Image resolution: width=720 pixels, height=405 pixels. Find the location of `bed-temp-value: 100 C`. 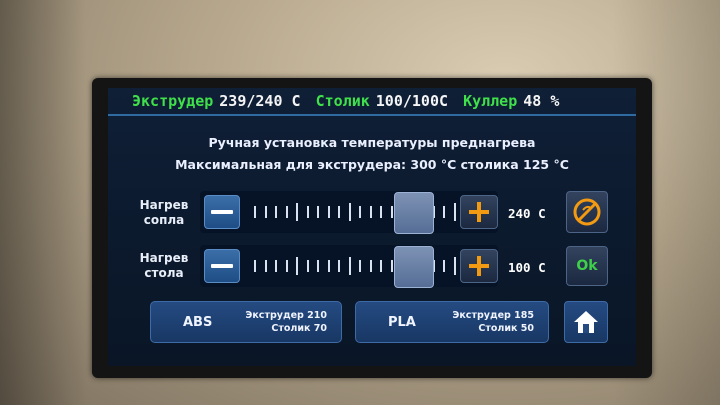

bed-temp-value: 100 C is located at coordinates (527, 267).